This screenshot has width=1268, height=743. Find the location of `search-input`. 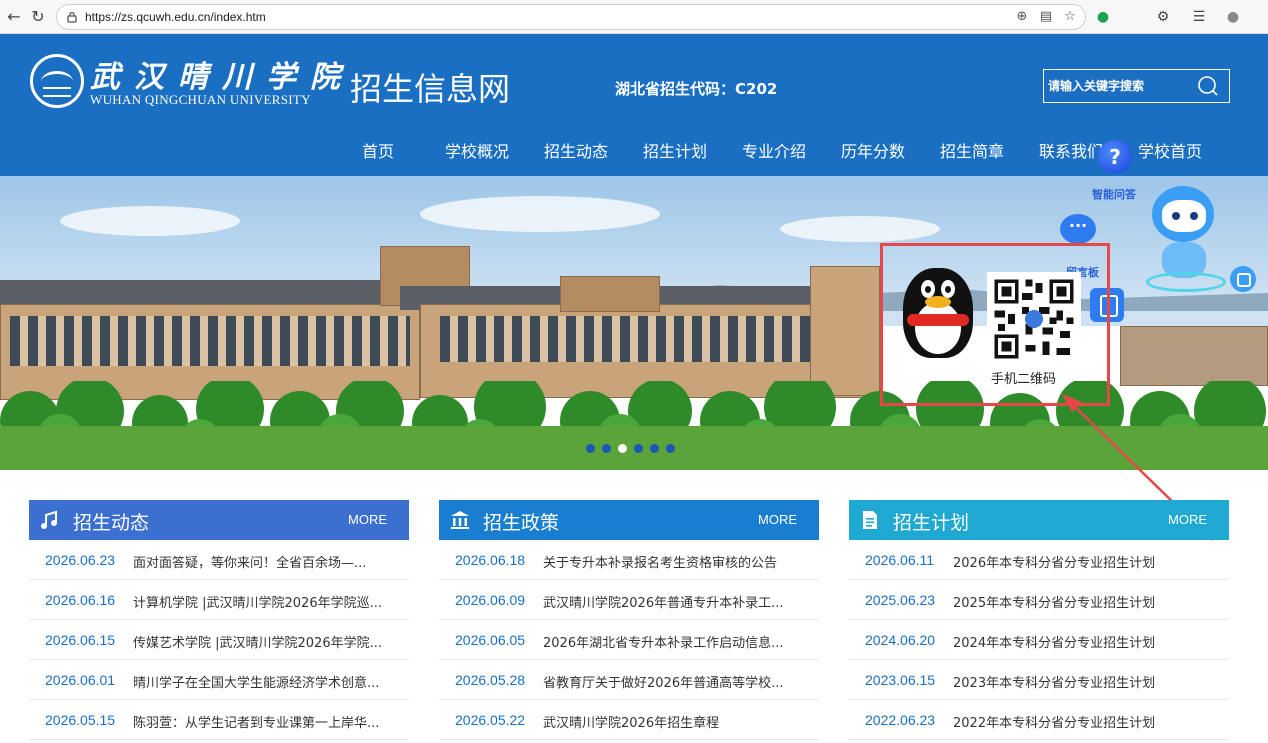

search-input is located at coordinates (1118, 86).